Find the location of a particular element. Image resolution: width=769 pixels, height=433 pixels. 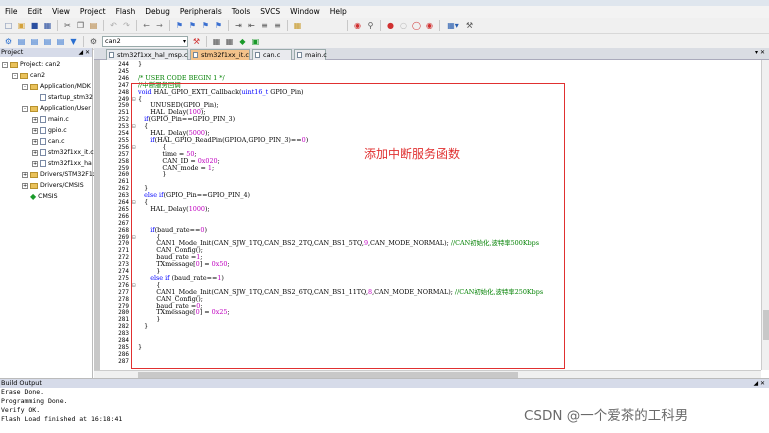

bookmark-clear-icon: ⚑ is located at coordinates (218, 25).